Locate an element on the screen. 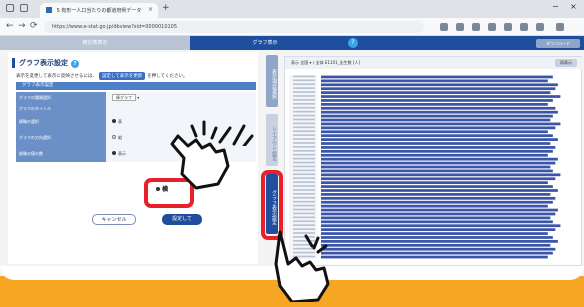 The height and width of the screenshot is (307, 584). collections-icon is located at coordinates (524, 27).